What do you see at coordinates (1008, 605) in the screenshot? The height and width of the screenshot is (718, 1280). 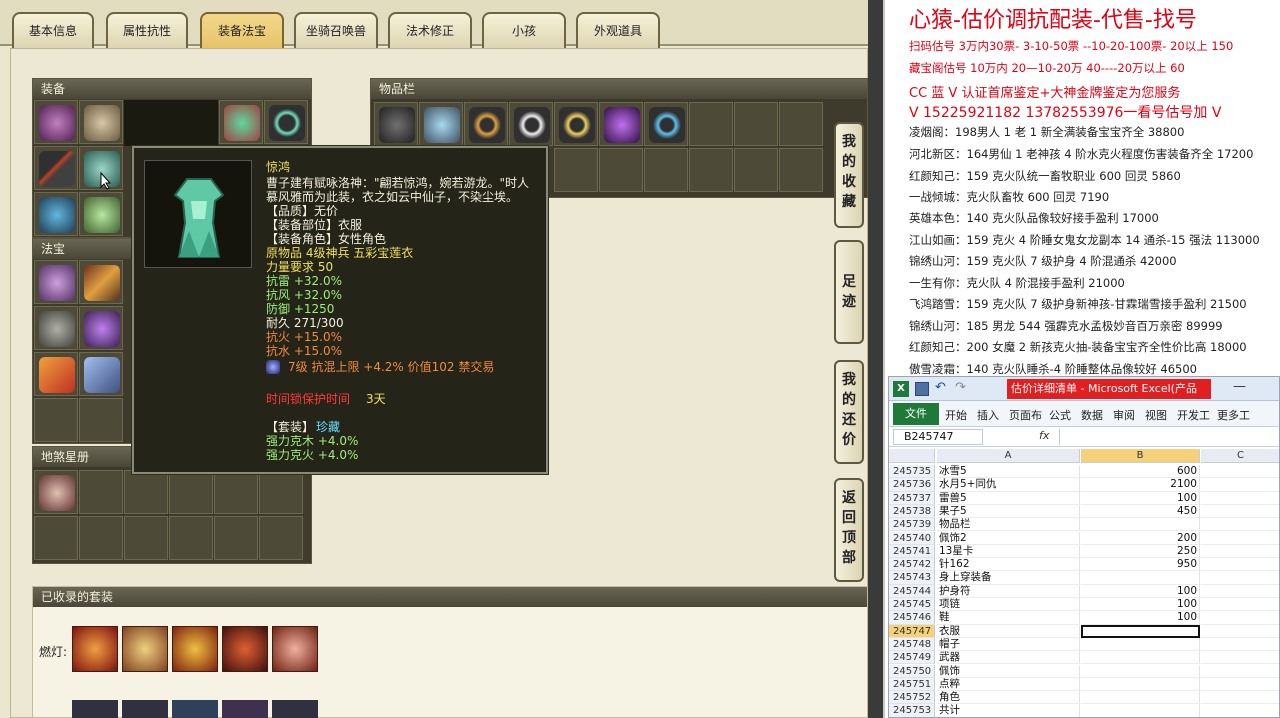 I see `cell-a: 项链` at bounding box center [1008, 605].